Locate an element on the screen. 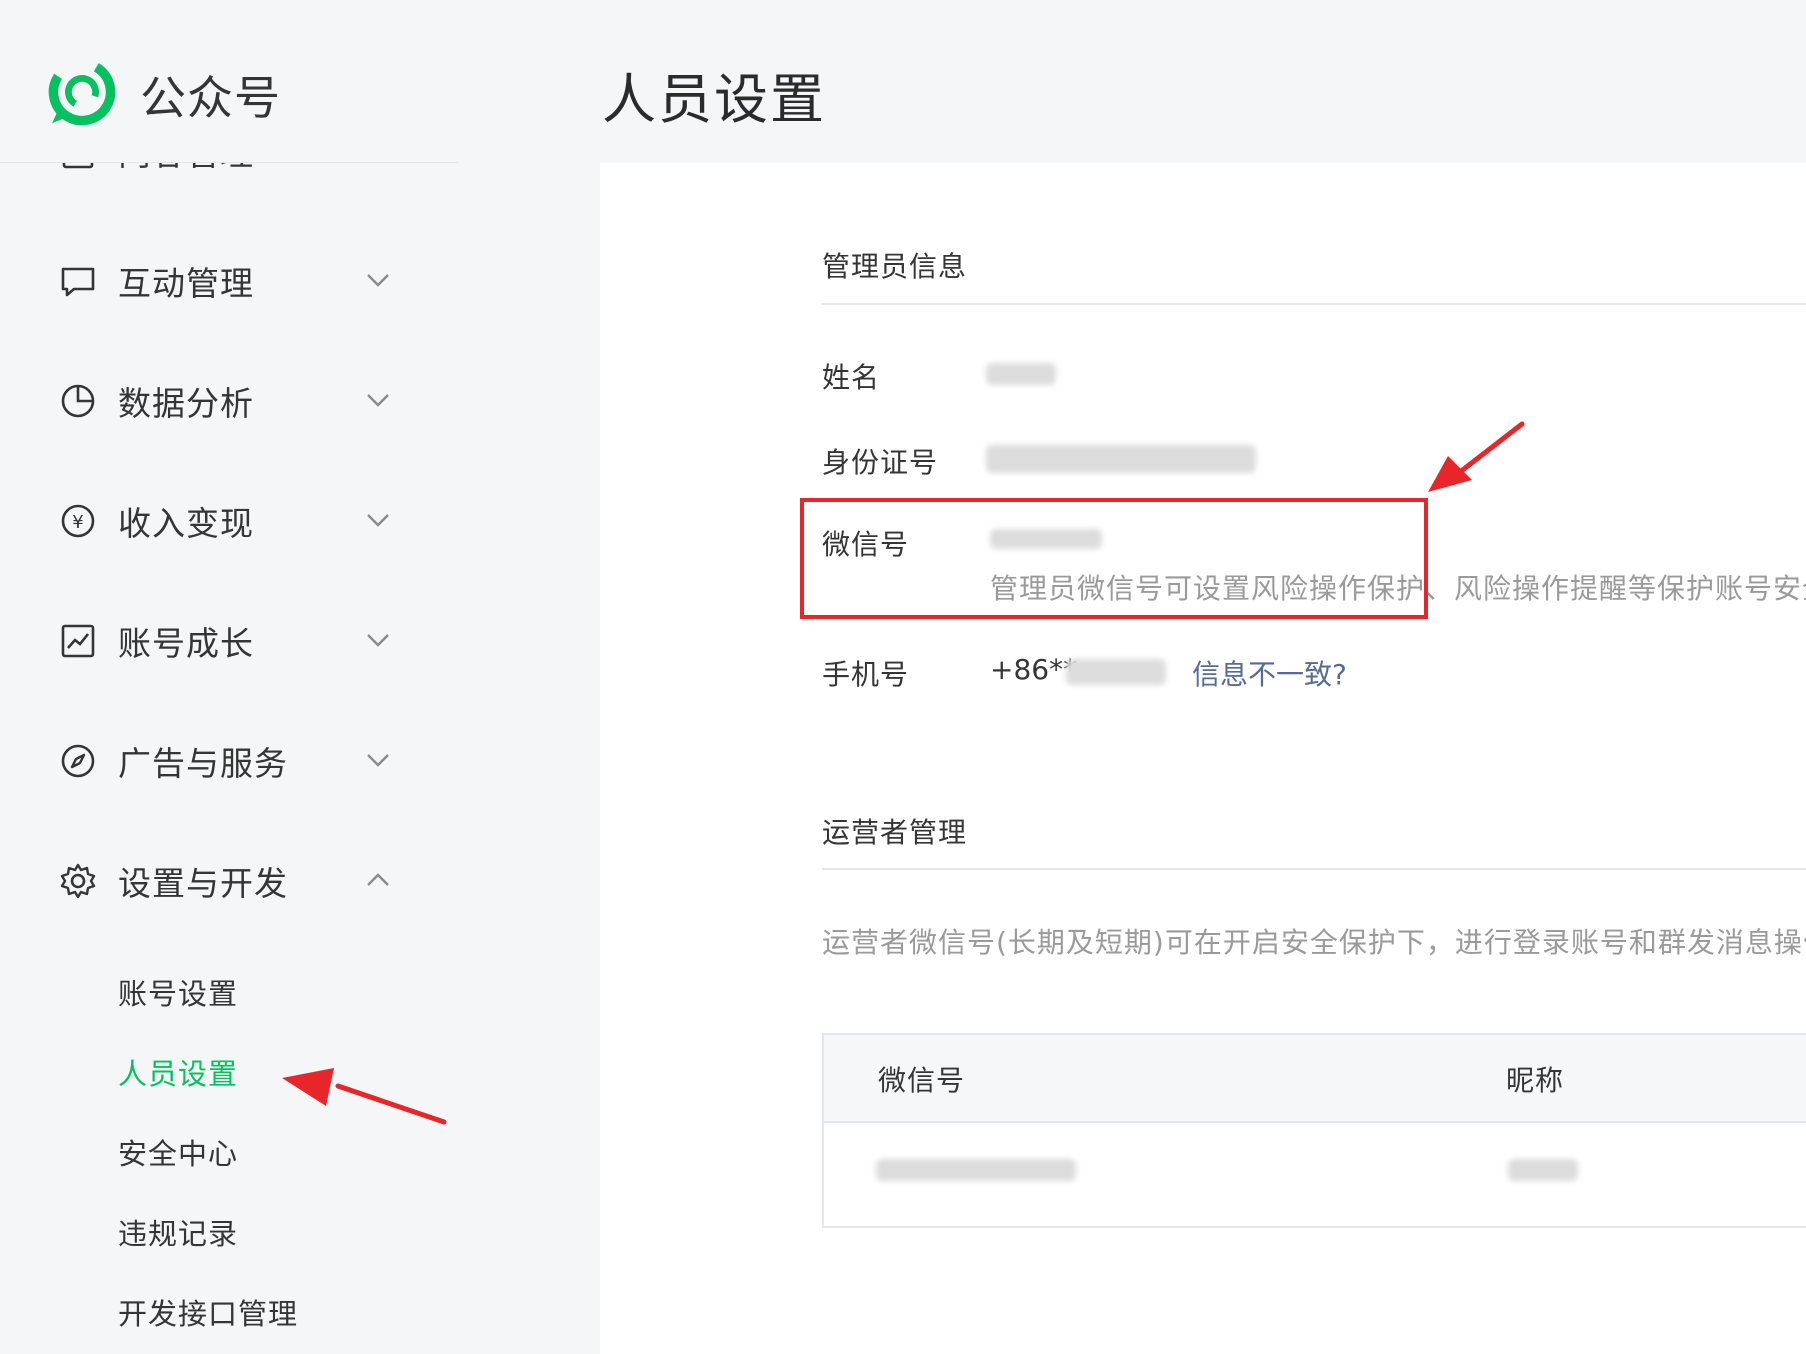 This screenshot has width=1806, height=1354. brand-title: 公众号 is located at coordinates (210, 98).